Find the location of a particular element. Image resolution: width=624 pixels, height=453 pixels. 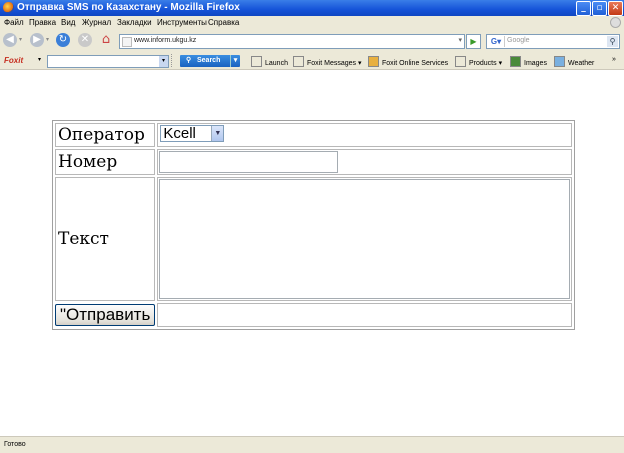

send-button: "Отправить is located at coordinates (105, 315).